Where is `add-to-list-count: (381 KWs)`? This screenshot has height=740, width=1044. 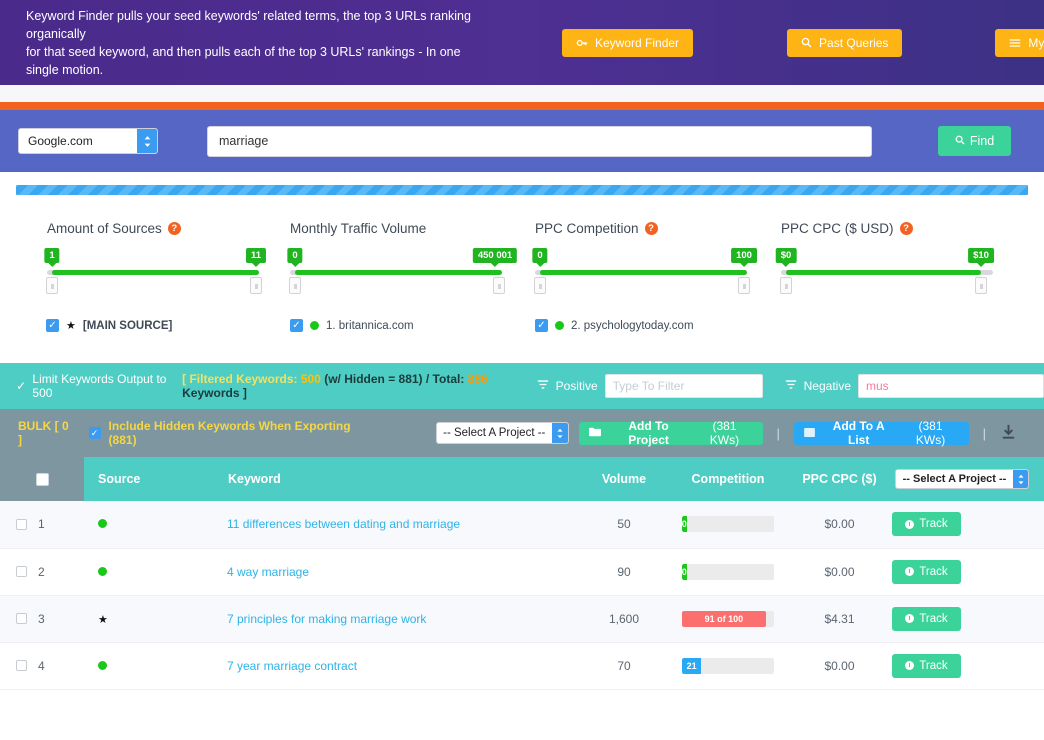 add-to-list-count: (381 KWs) is located at coordinates (930, 433).